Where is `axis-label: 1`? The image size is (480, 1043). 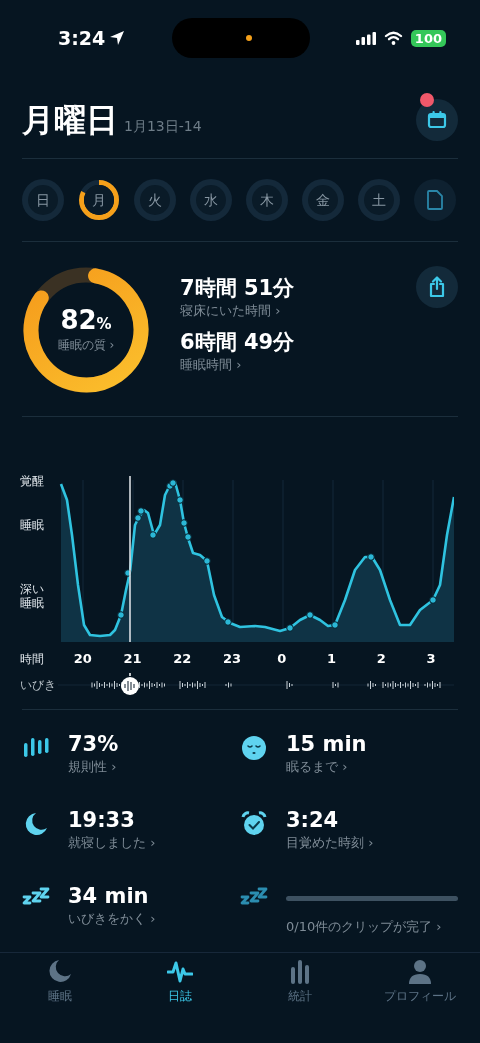 axis-label: 1 is located at coordinates (332, 659).